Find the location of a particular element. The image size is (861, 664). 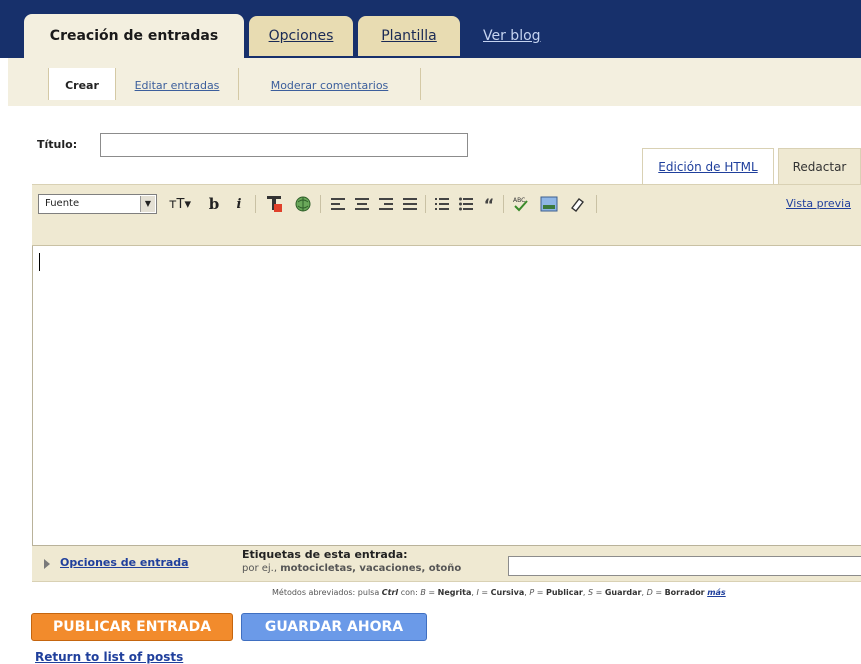

labels-example-prefix: por ej., is located at coordinates (260, 568).